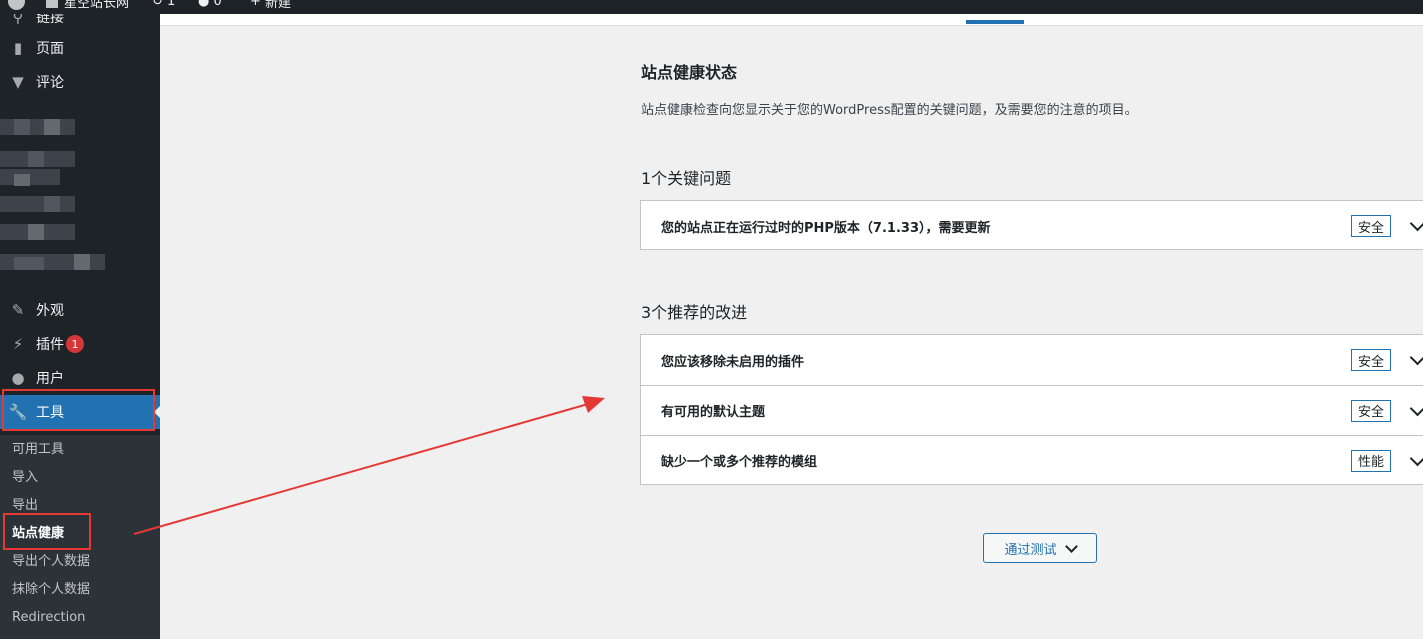 The width and height of the screenshot is (1423, 639). Describe the element at coordinates (75, 344) in the screenshot. I see `plugin-update-badge: 1` at that location.